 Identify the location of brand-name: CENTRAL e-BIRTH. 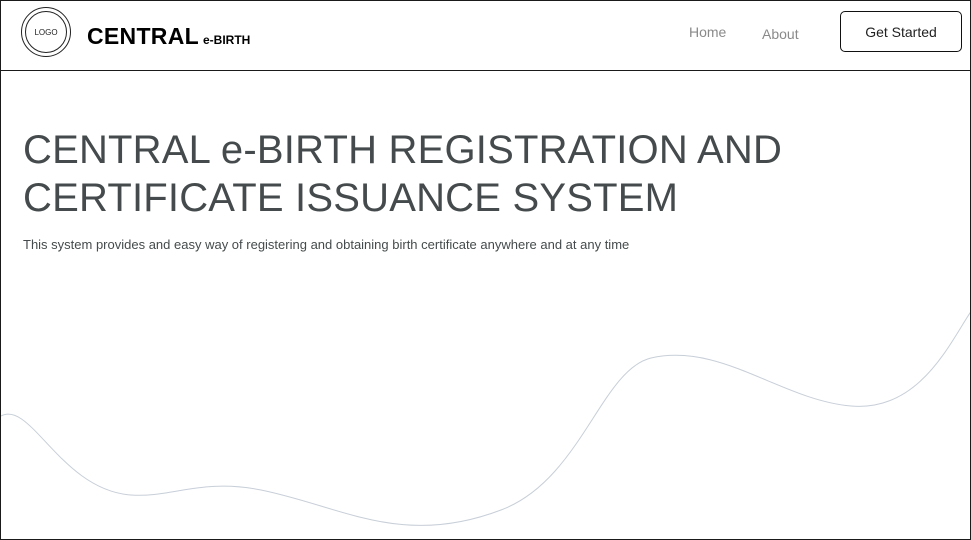
(168, 36).